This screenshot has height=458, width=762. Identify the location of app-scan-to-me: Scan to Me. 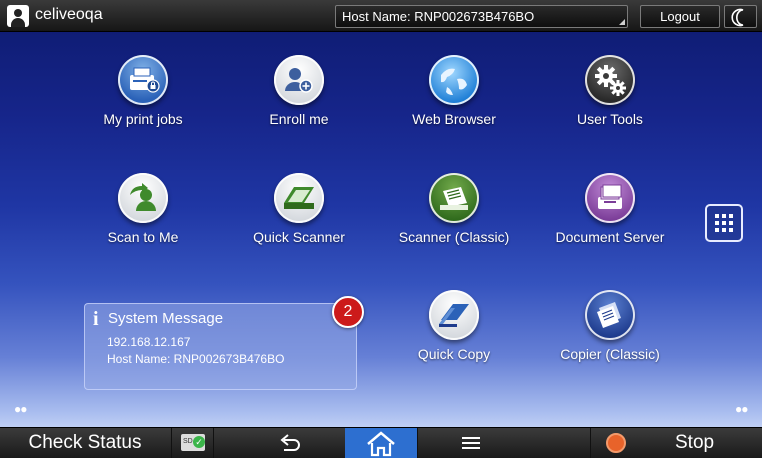
(143, 218).